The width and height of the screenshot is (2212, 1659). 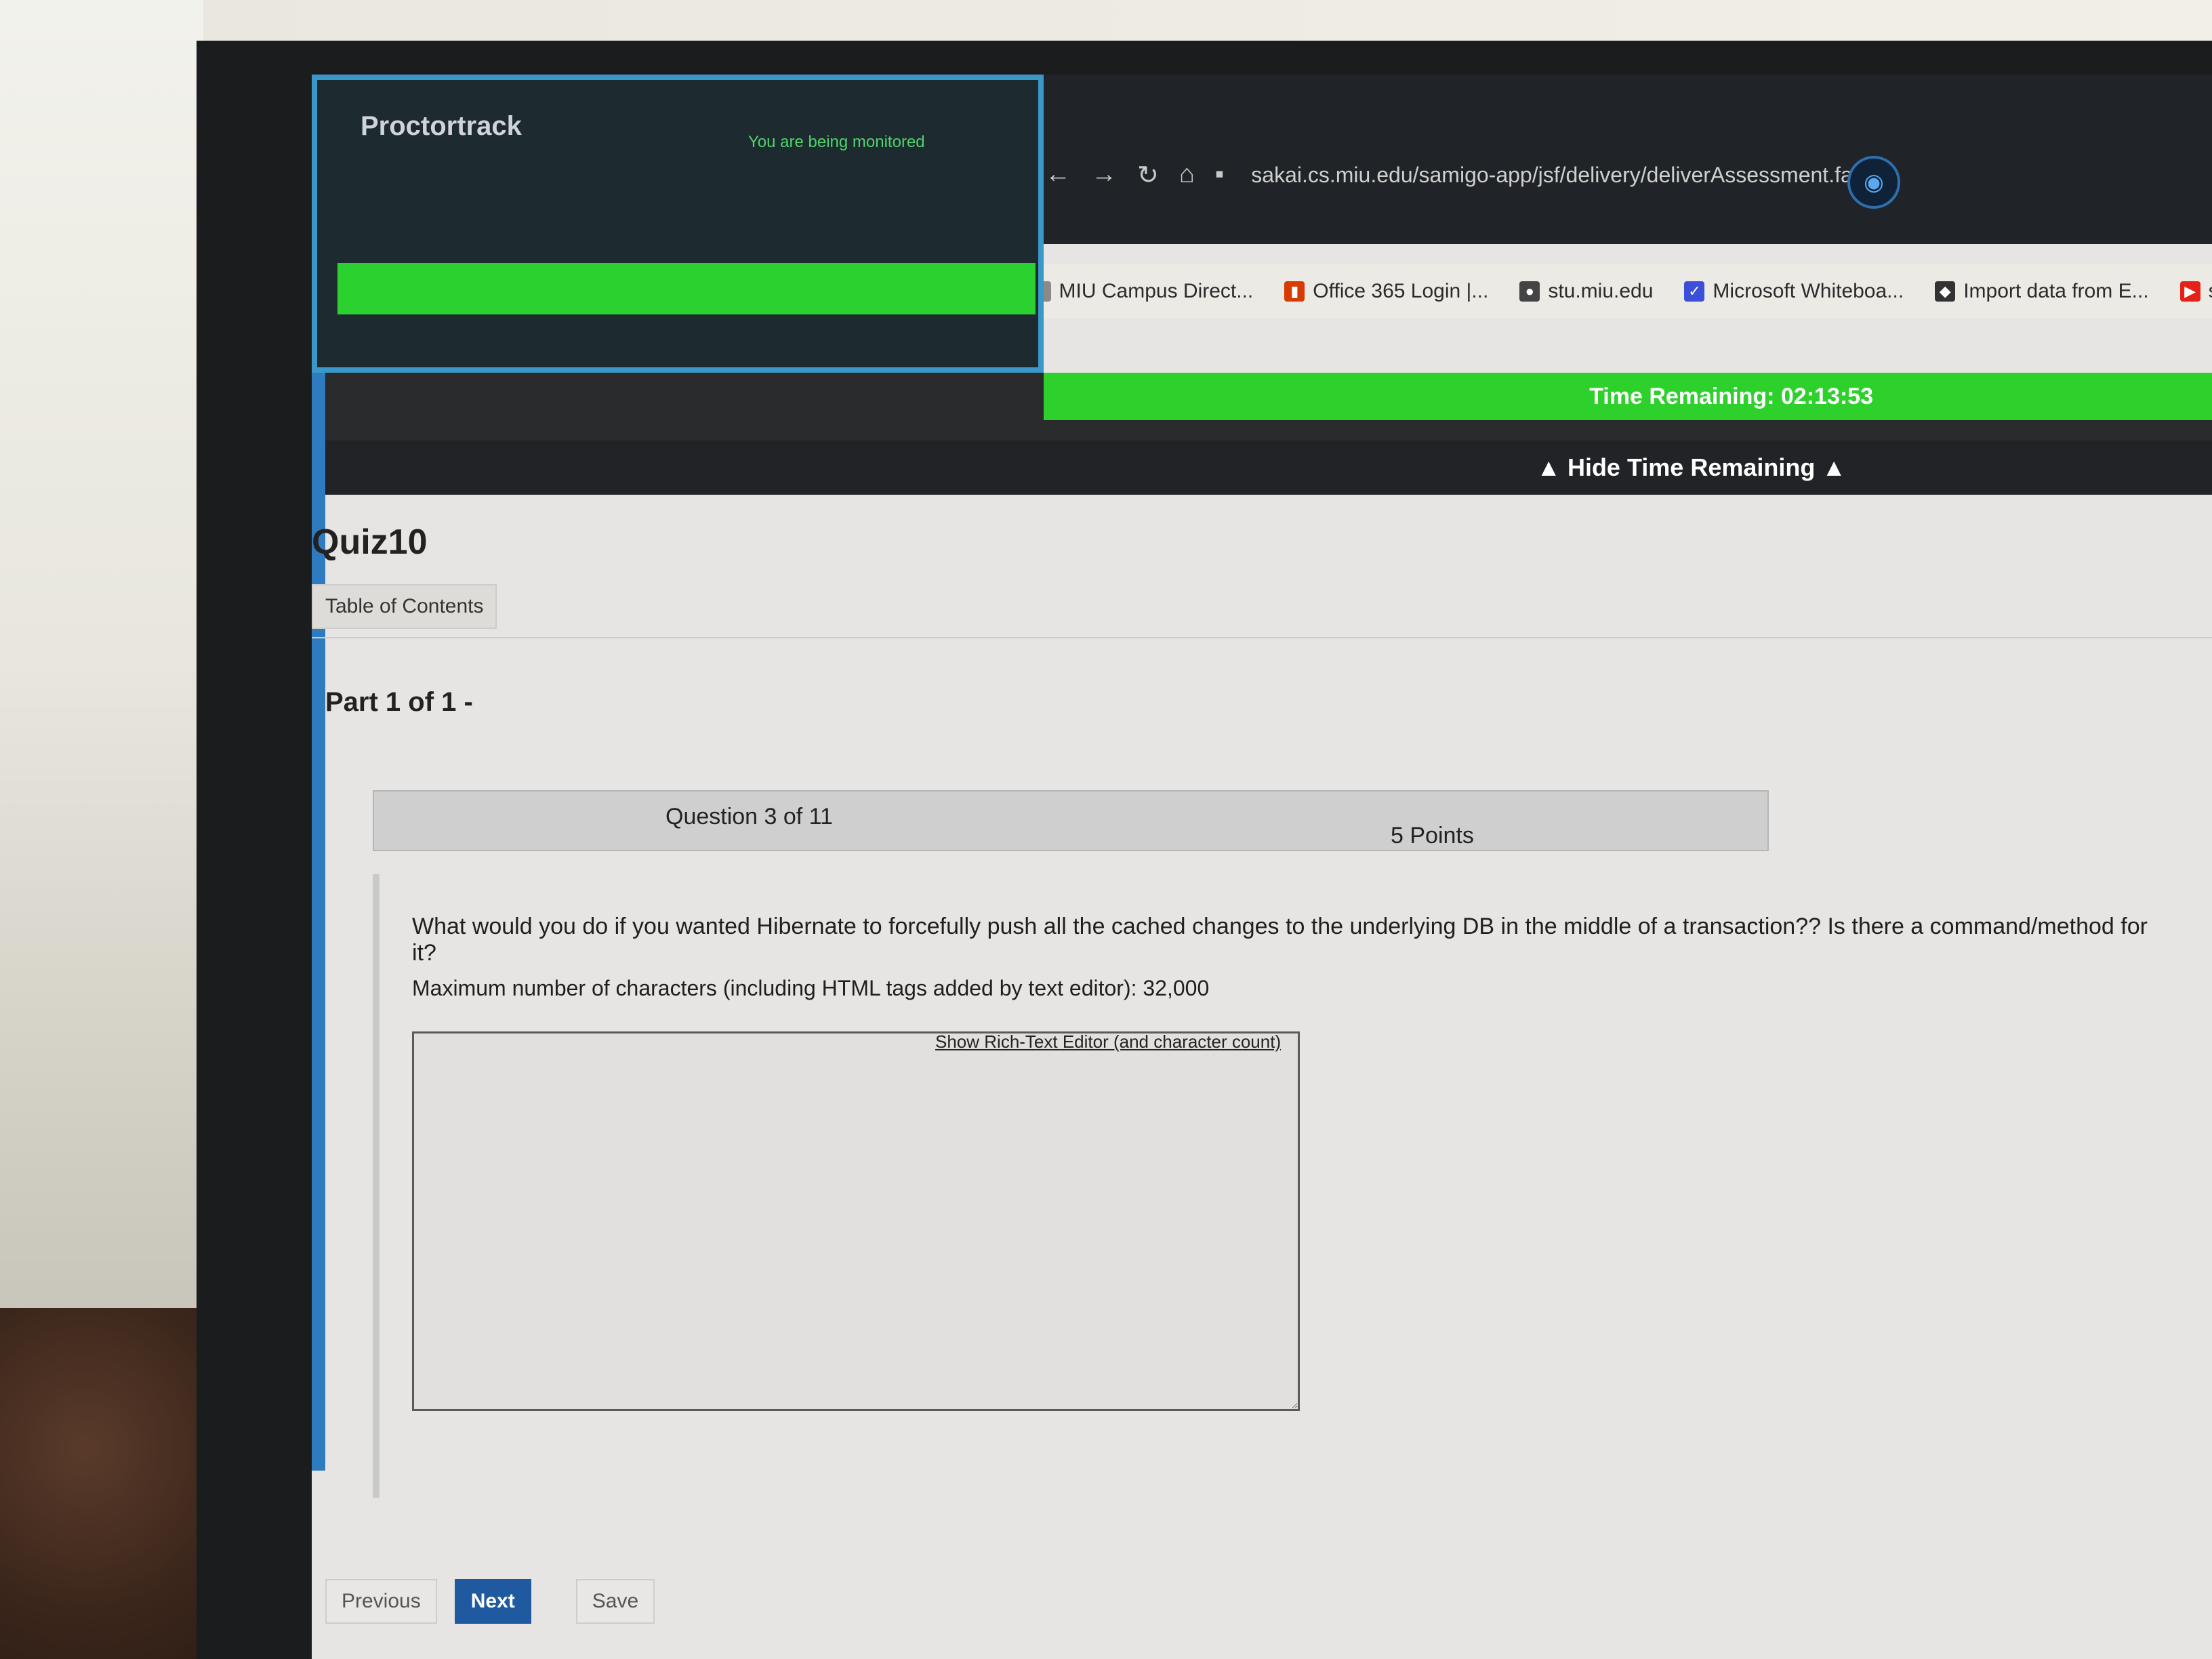 What do you see at coordinates (1262, 468) in the screenshot?
I see `hide-timer-row: ▲ Hide Time Remaining ▲` at bounding box center [1262, 468].